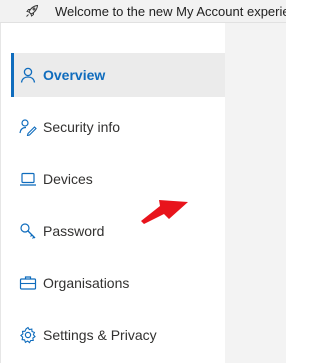 The height and width of the screenshot is (363, 320). I want to click on welcome-banner: Welcome to the new My Account experience, so click(143, 11).